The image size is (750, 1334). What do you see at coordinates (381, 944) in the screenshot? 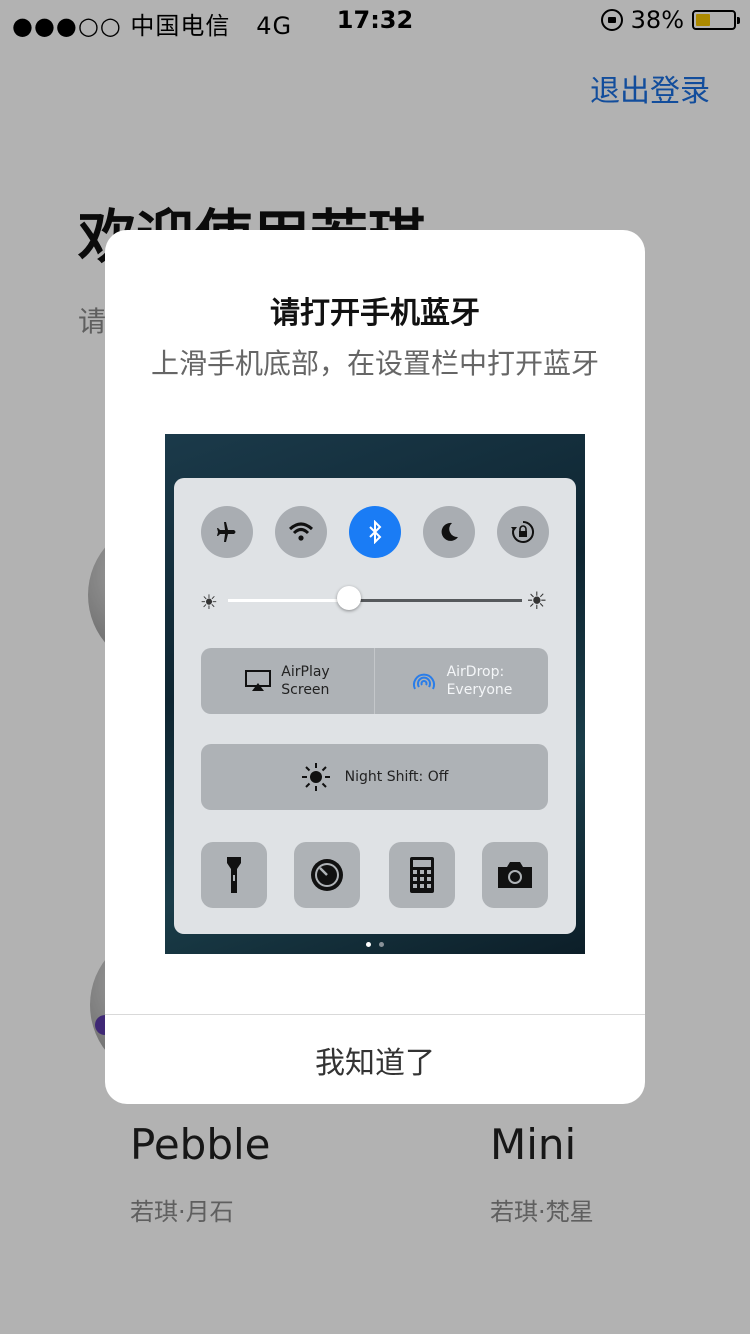
I see `page-dot` at bounding box center [381, 944].